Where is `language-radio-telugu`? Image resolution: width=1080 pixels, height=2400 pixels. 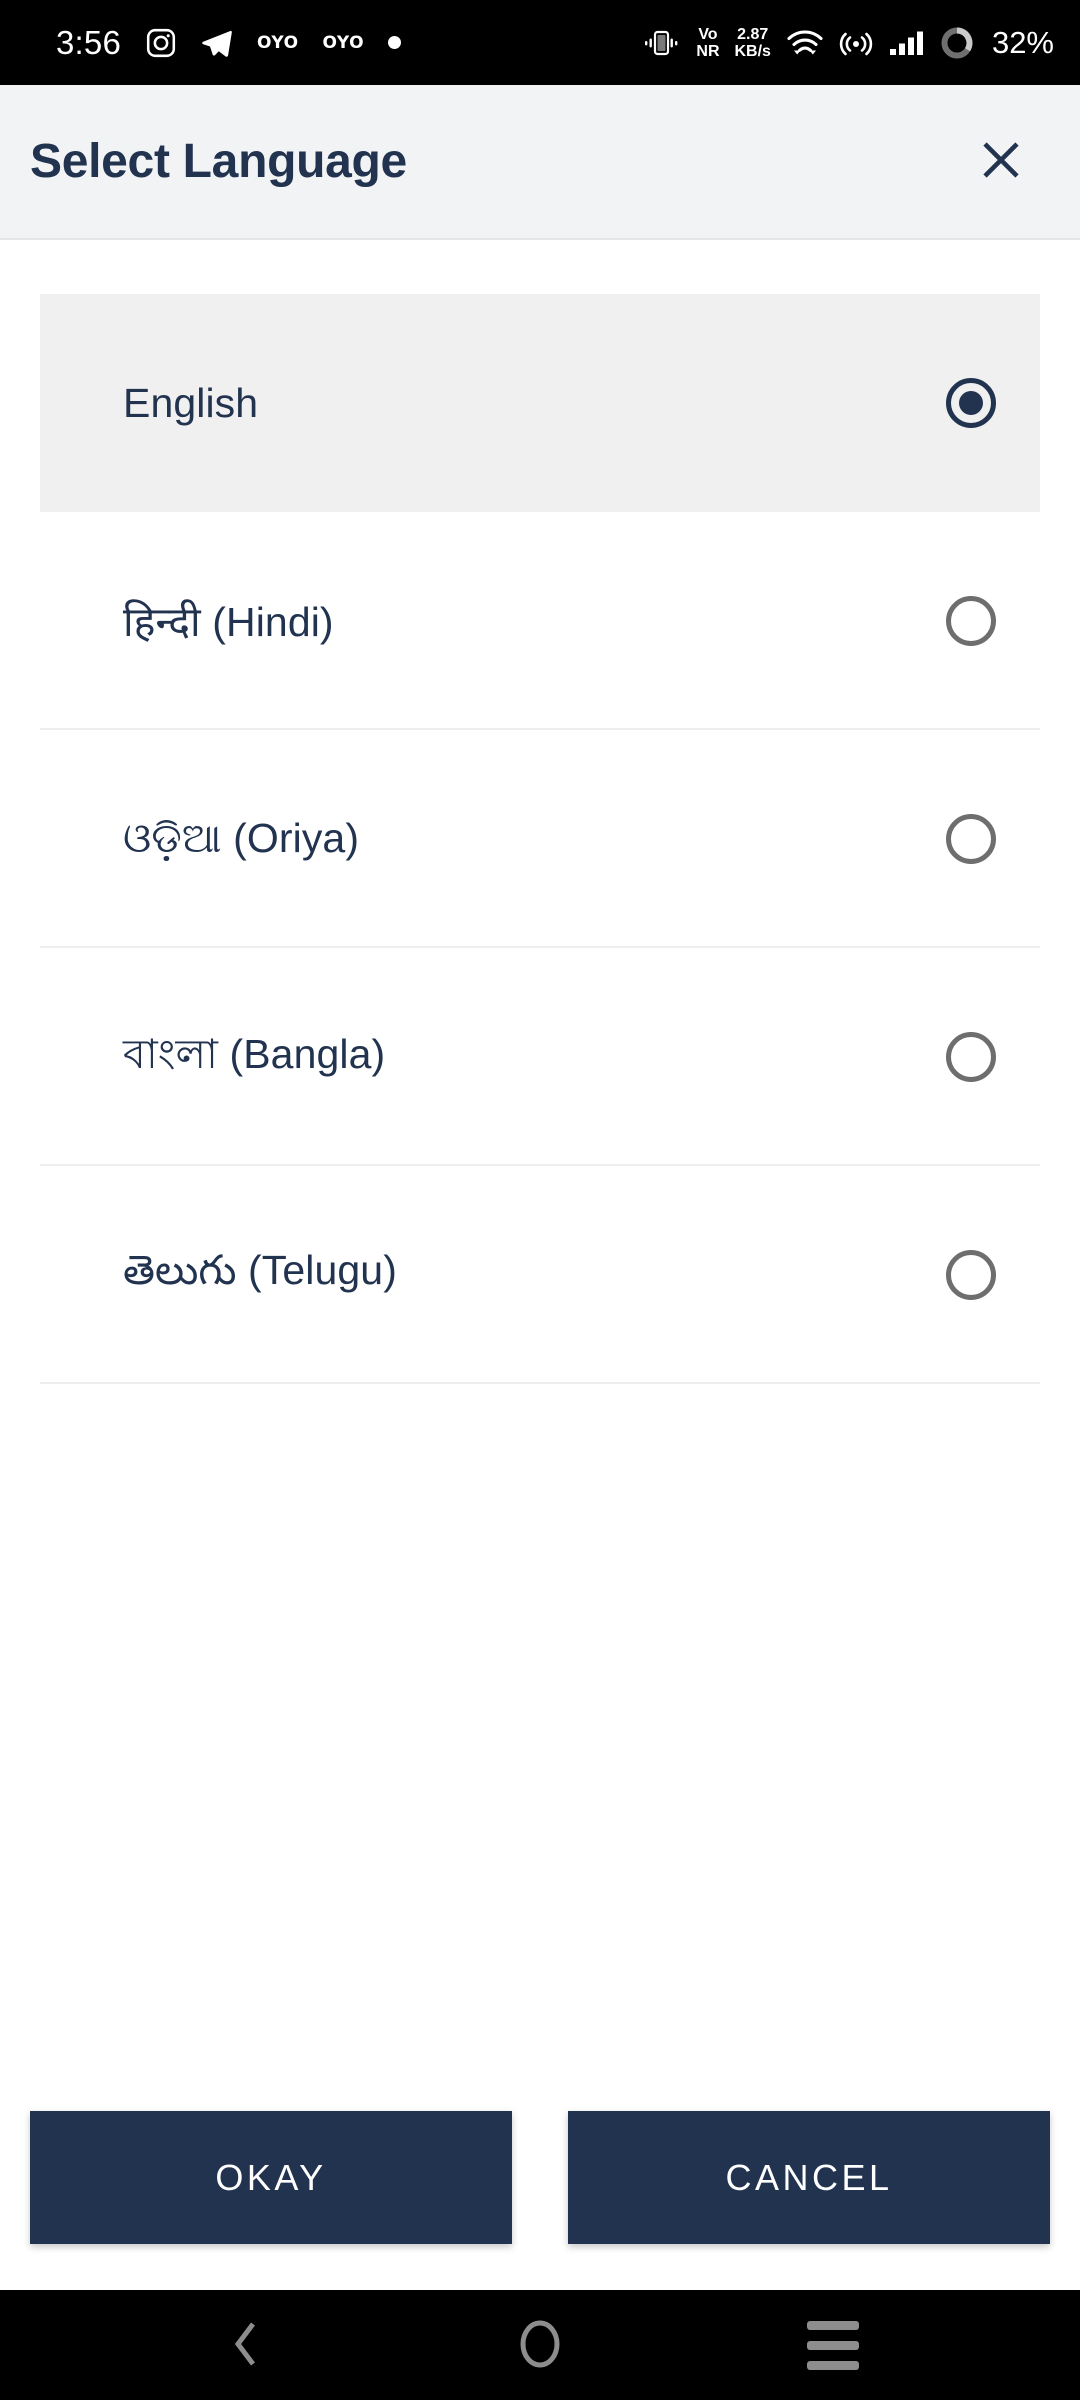
language-radio-telugu is located at coordinates (971, 1275).